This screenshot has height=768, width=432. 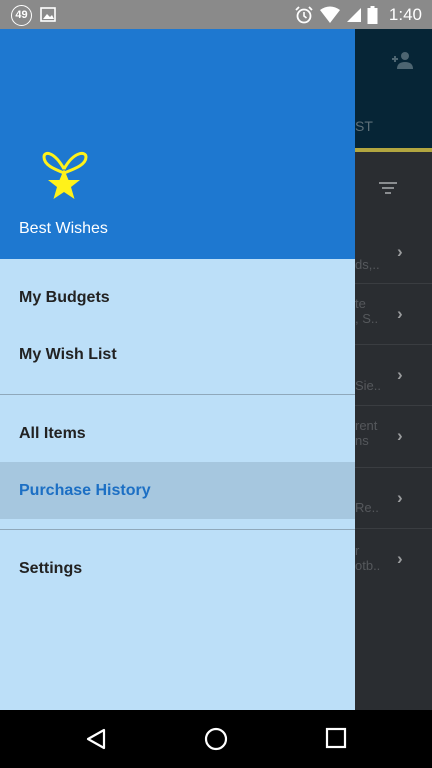 What do you see at coordinates (304, 14) in the screenshot?
I see `alarm-icon` at bounding box center [304, 14].